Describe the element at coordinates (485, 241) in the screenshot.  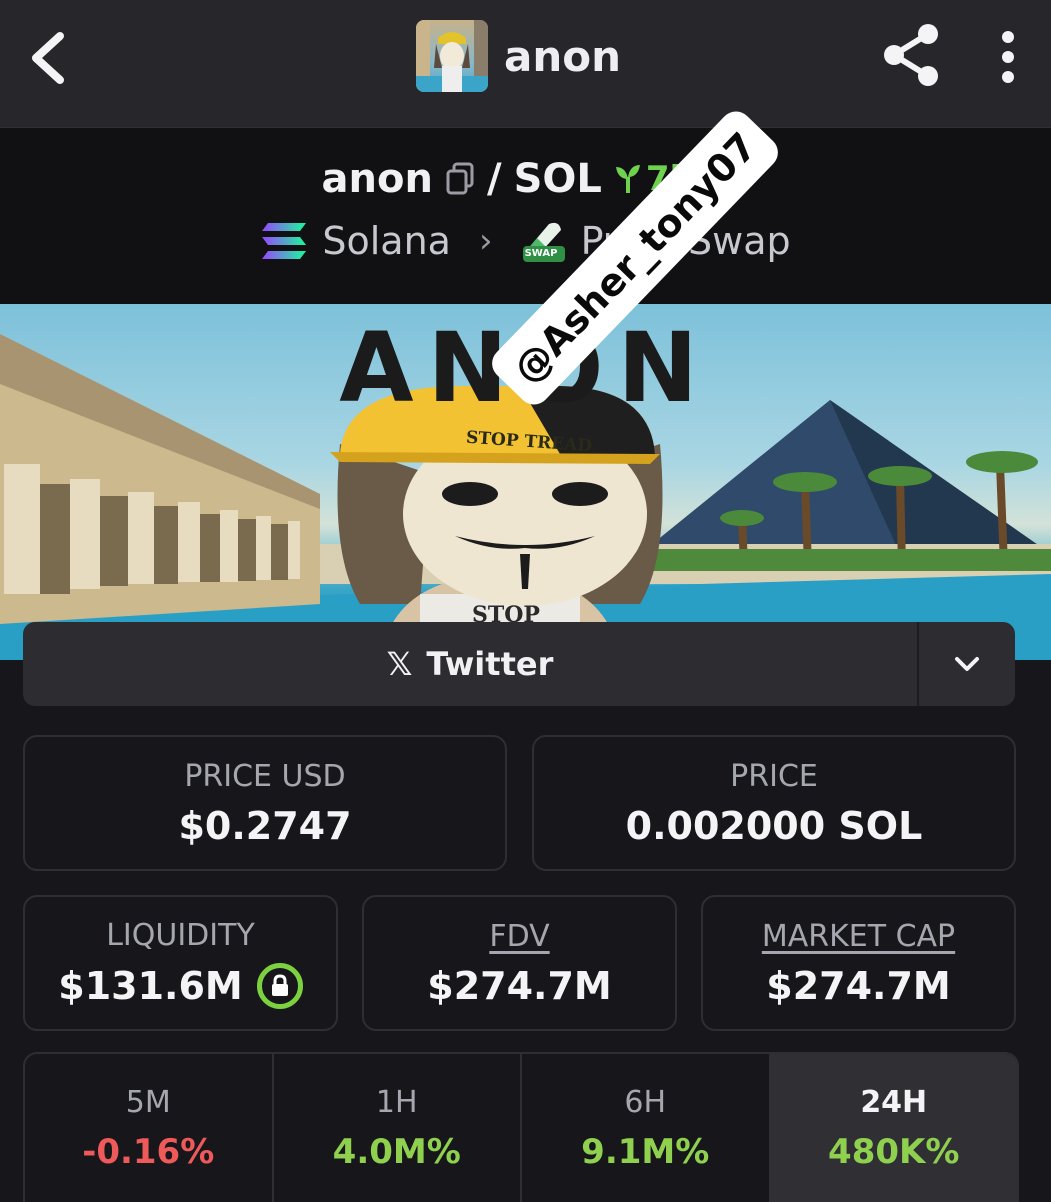
I see `chevron-right-icon: ›` at that location.